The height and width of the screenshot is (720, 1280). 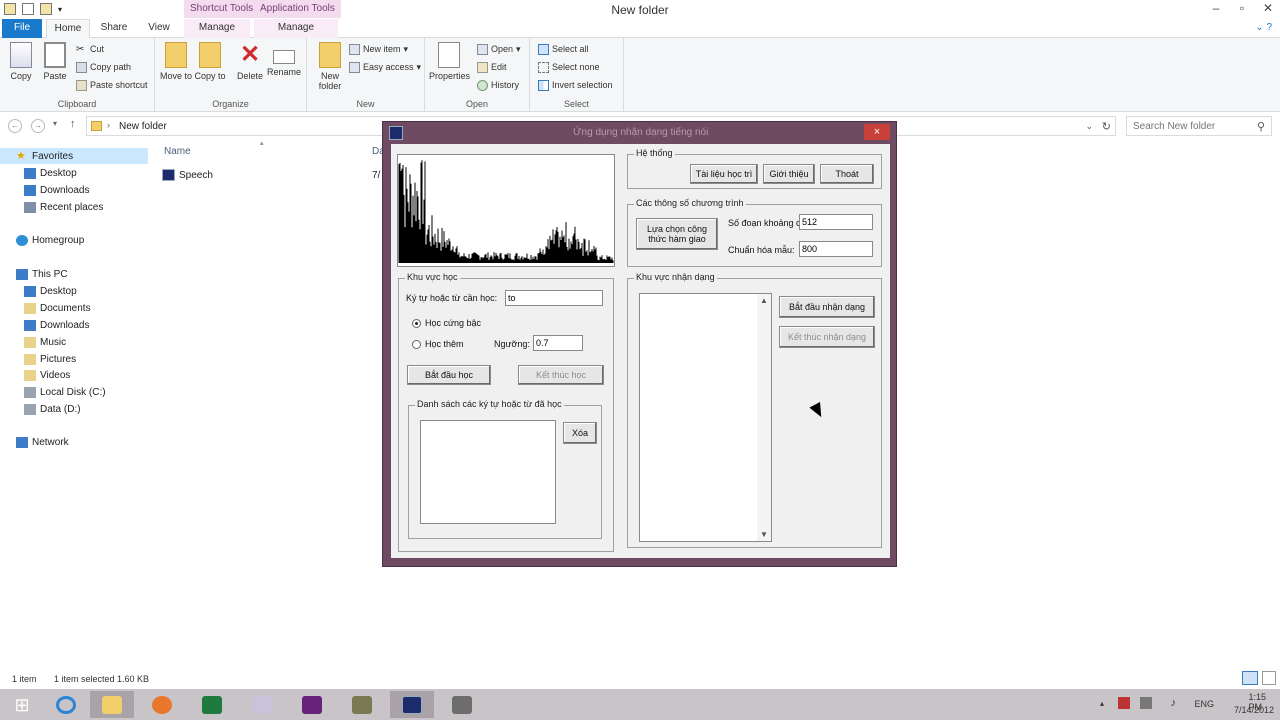 What do you see at coordinates (143, 126) in the screenshot?
I see `breadcrumb: New folder` at bounding box center [143, 126].